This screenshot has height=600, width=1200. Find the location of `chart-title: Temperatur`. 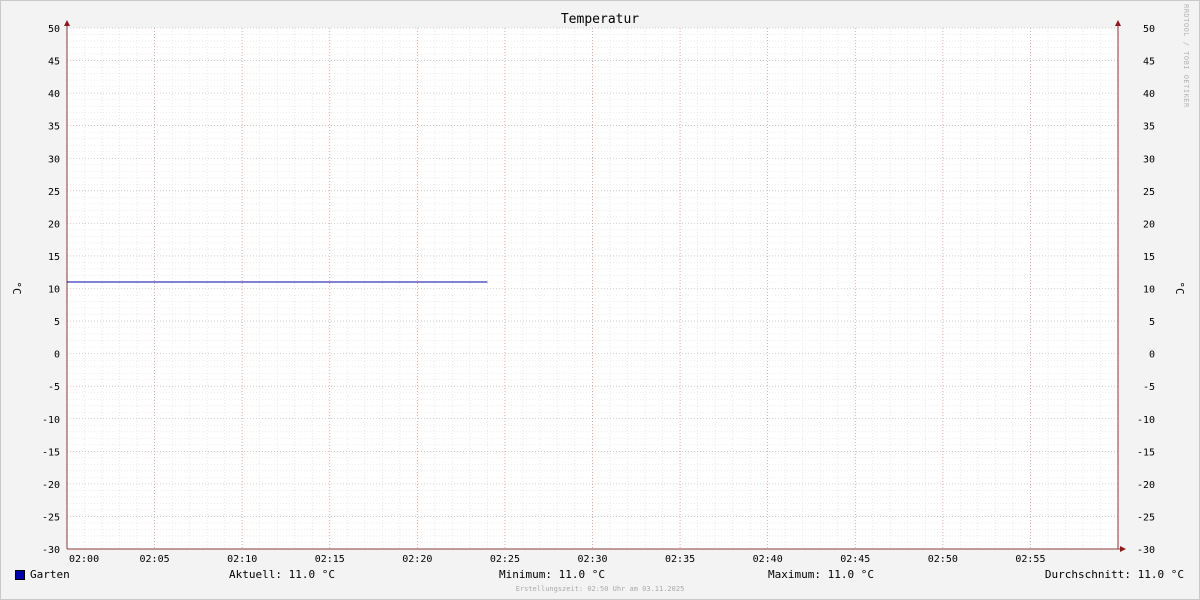

chart-title: Temperatur is located at coordinates (600, 19).